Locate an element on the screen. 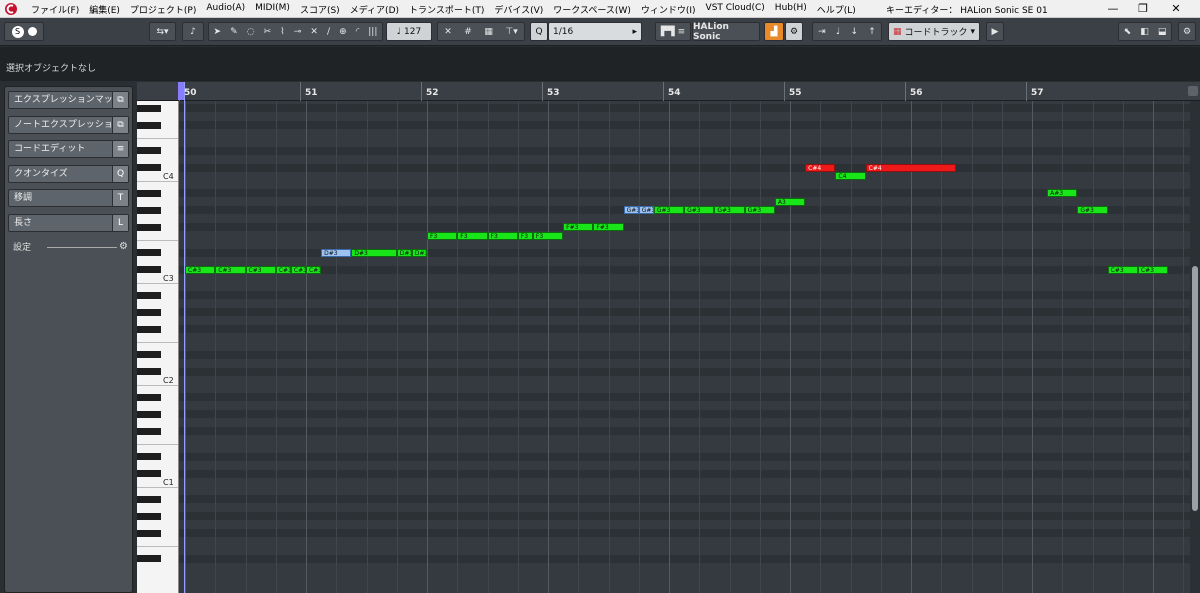 This screenshot has width=1200, height=593. inspector-section-button: 長さ L is located at coordinates (68, 222).